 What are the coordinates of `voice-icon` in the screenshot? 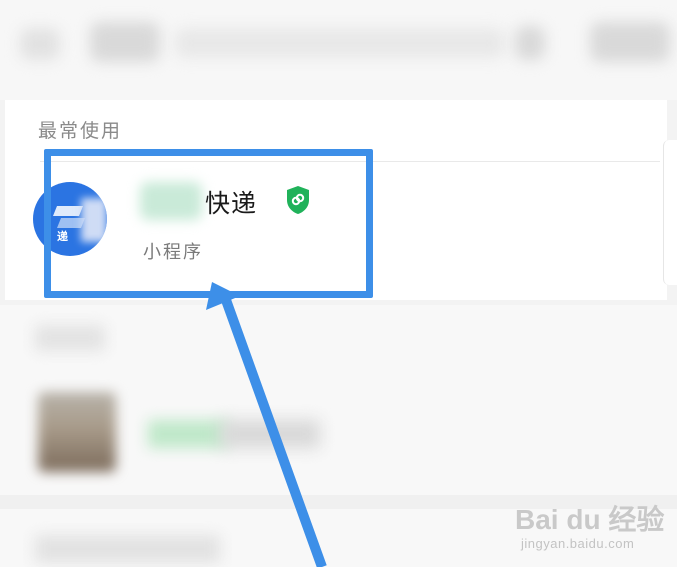 It's located at (530, 43).